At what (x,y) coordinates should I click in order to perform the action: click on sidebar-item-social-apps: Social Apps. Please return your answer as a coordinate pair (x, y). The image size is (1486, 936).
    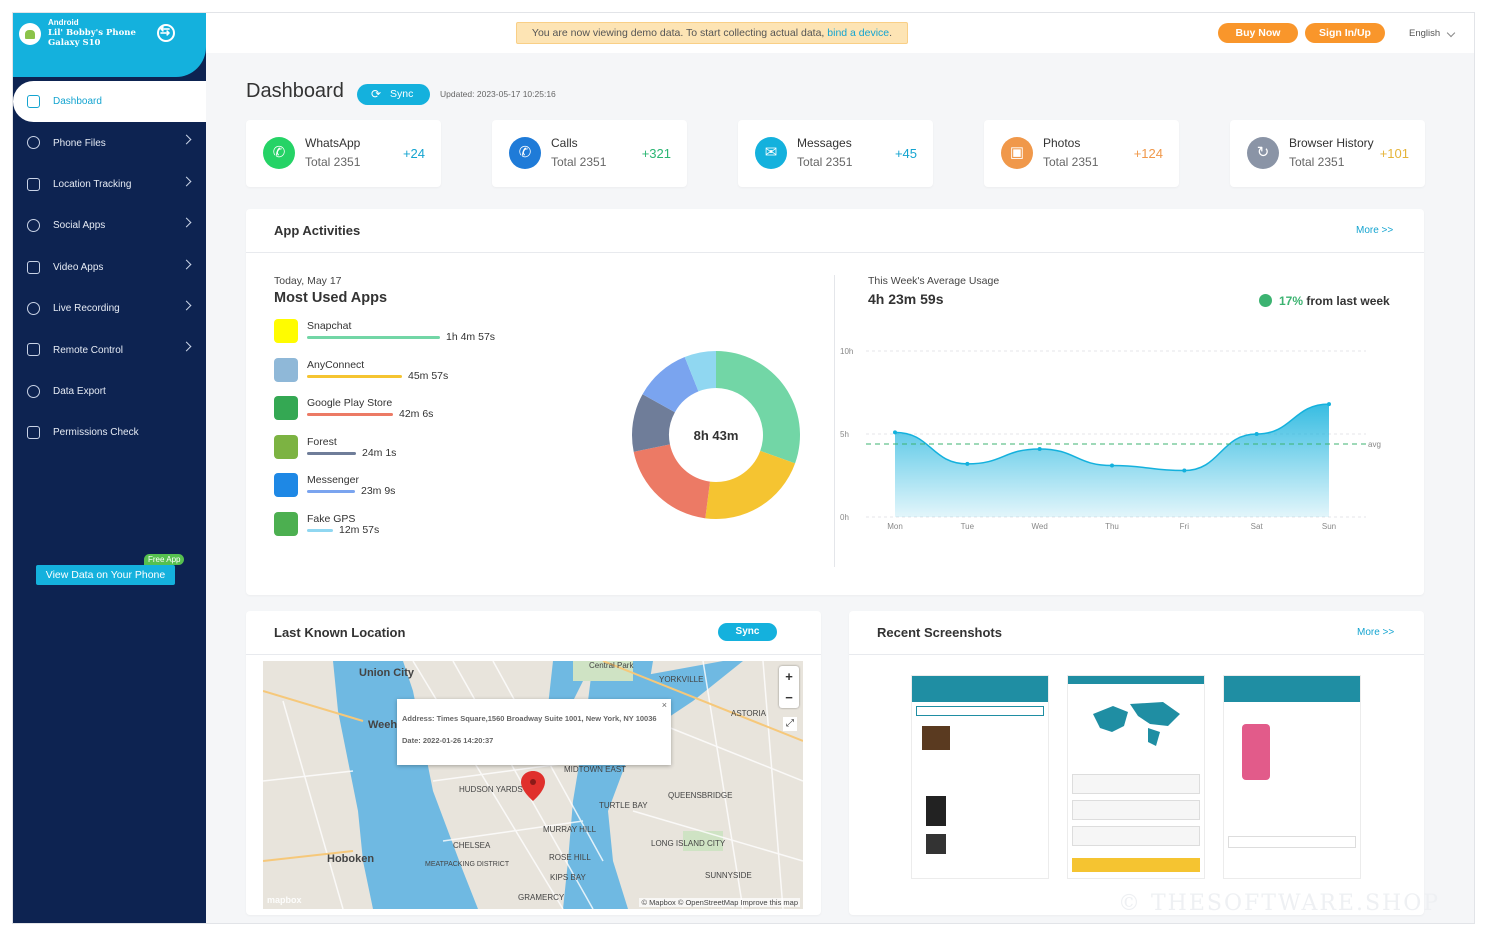
    Looking at the image, I should click on (109, 225).